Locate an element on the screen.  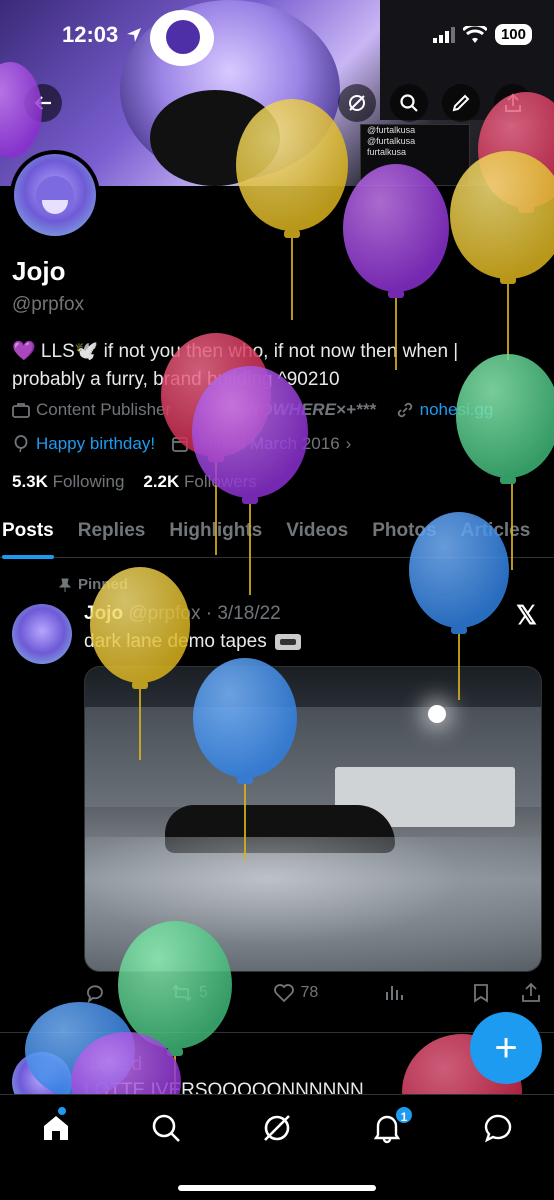
banner-fursuit-nose is located at coordinates (215, 138).